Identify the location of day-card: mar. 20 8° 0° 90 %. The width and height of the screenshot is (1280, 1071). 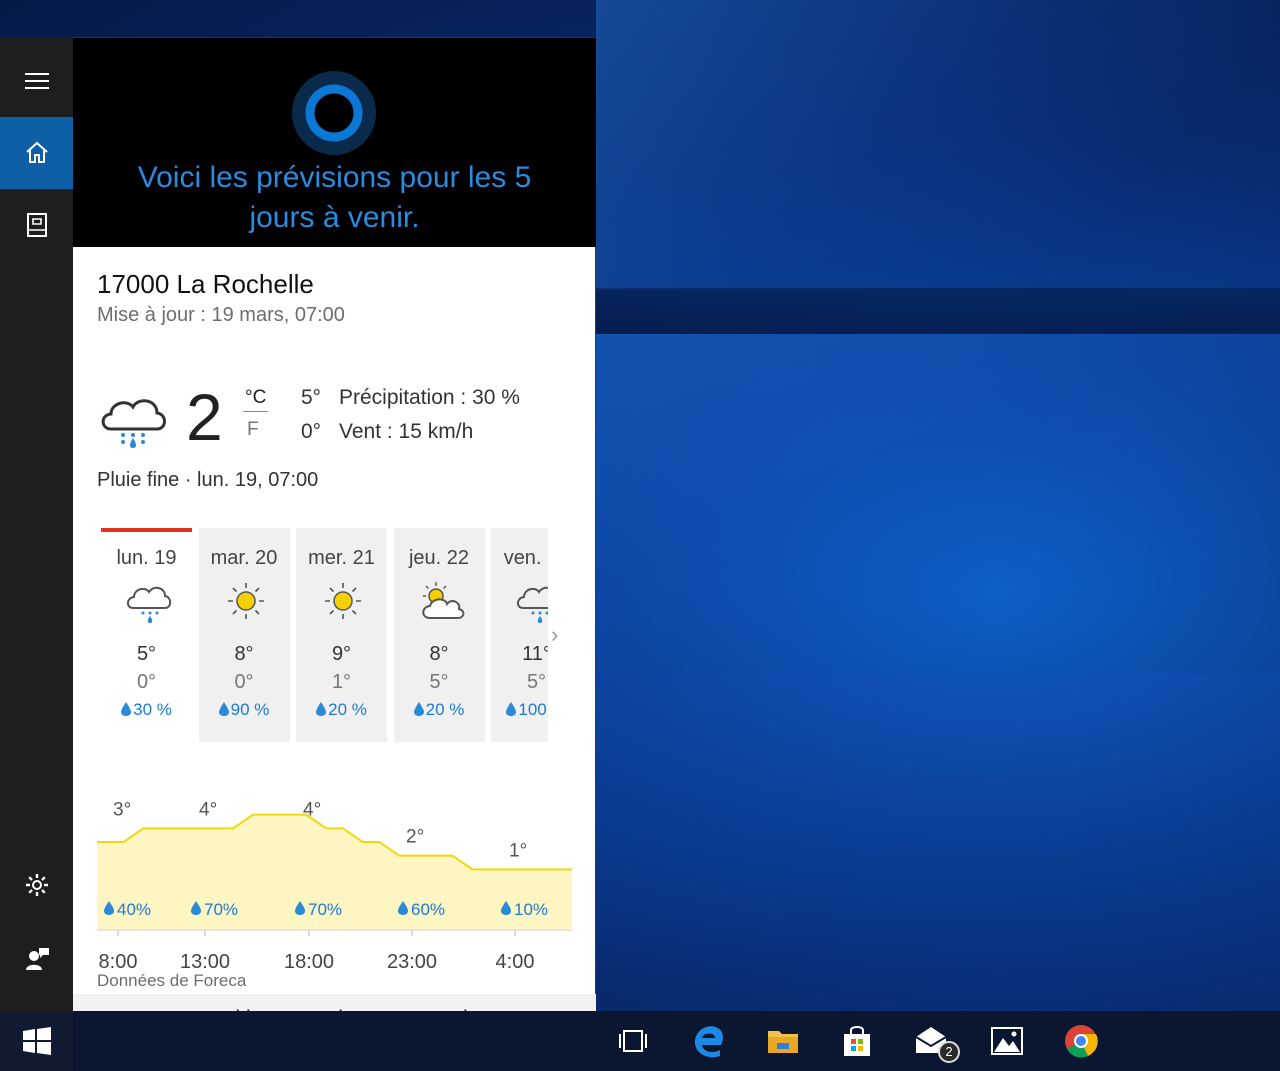
(244, 635).